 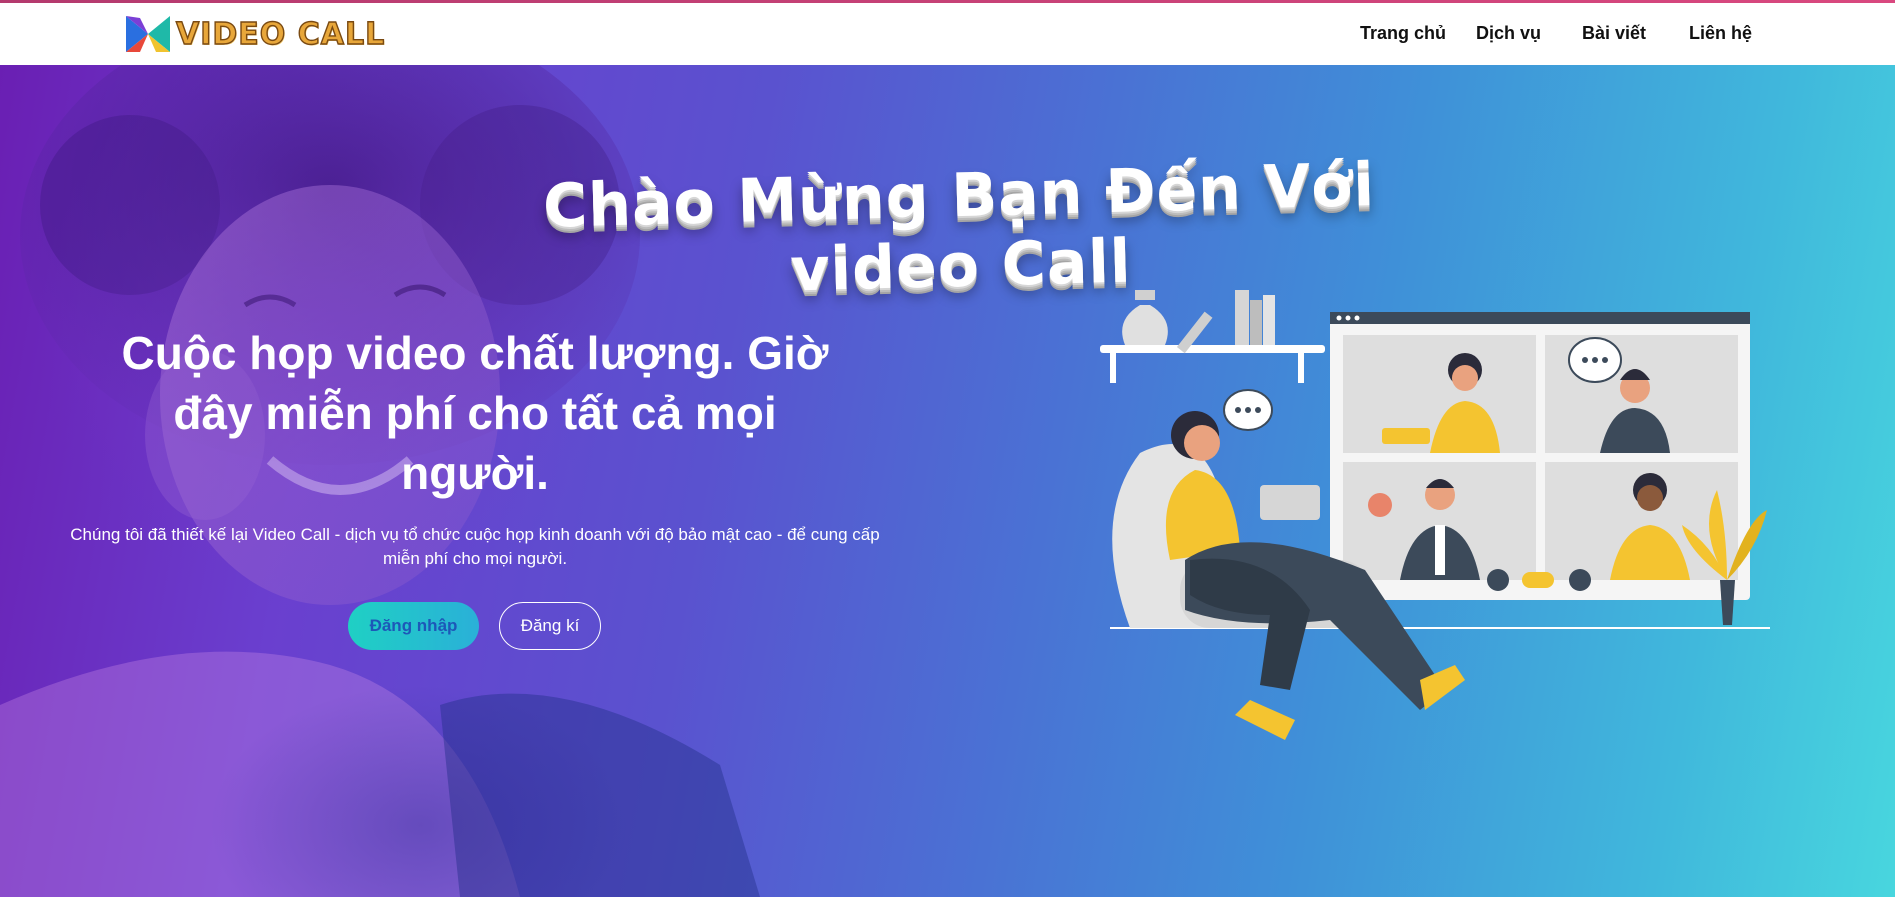 What do you see at coordinates (1720, 33) in the screenshot?
I see `nav-link-contact: Liên hệ` at bounding box center [1720, 33].